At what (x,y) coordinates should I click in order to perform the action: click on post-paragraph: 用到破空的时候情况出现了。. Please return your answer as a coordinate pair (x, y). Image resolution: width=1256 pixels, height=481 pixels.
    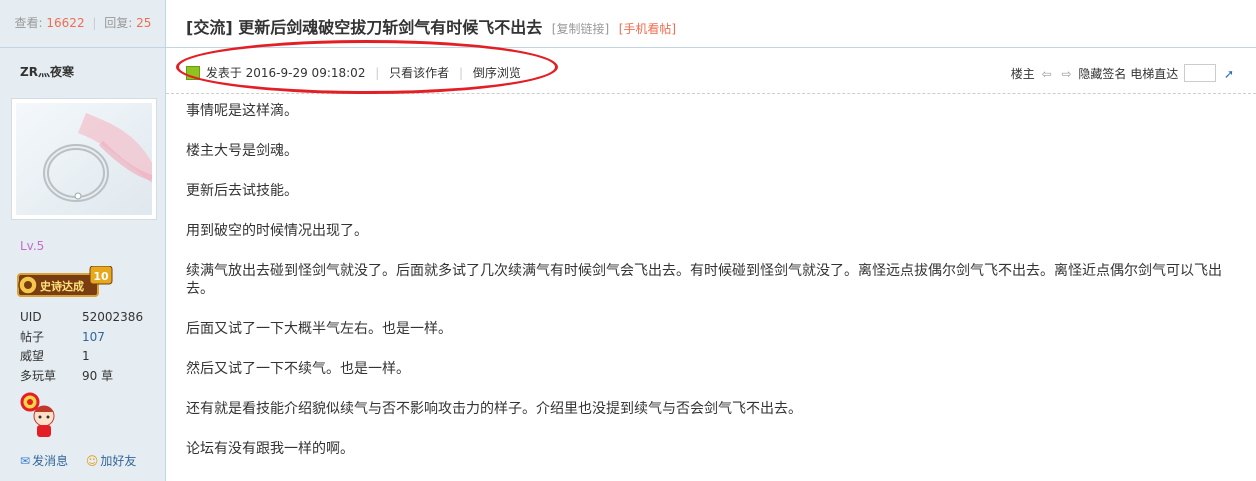
    Looking at the image, I should click on (277, 231).